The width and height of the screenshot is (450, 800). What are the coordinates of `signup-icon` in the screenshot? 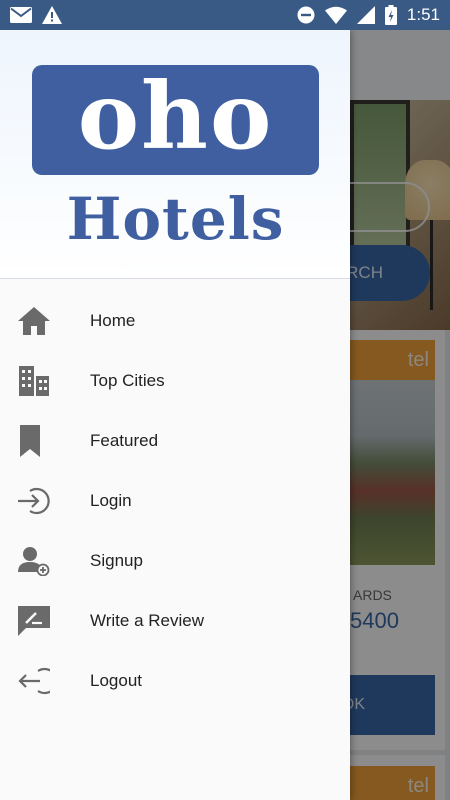 It's located at (45, 561).